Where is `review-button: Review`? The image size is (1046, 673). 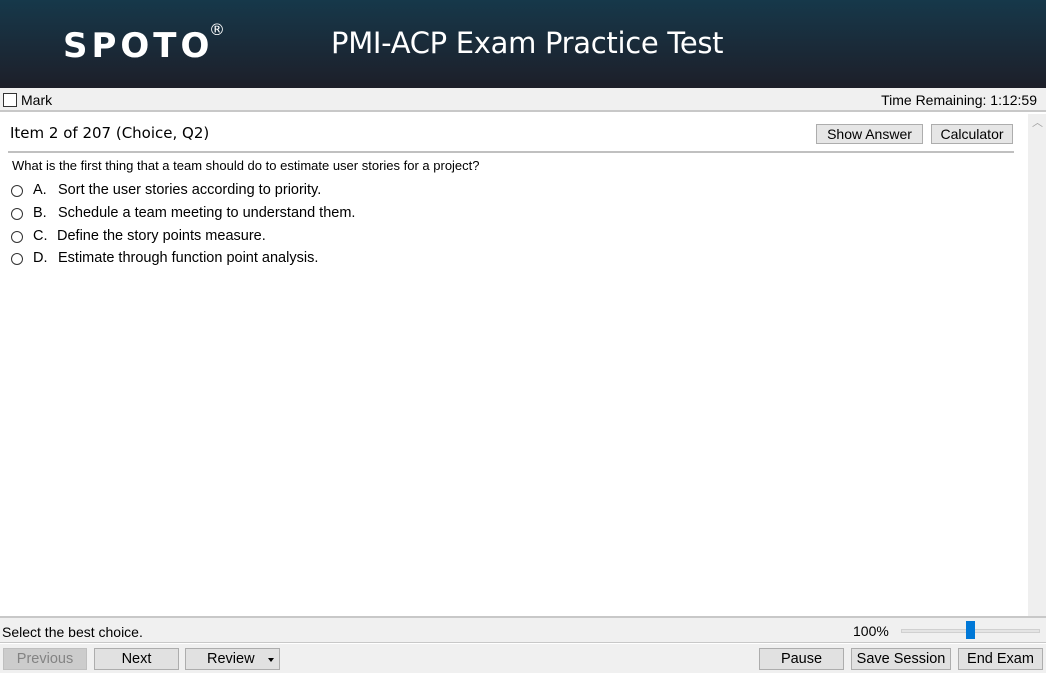
review-button: Review is located at coordinates (232, 659).